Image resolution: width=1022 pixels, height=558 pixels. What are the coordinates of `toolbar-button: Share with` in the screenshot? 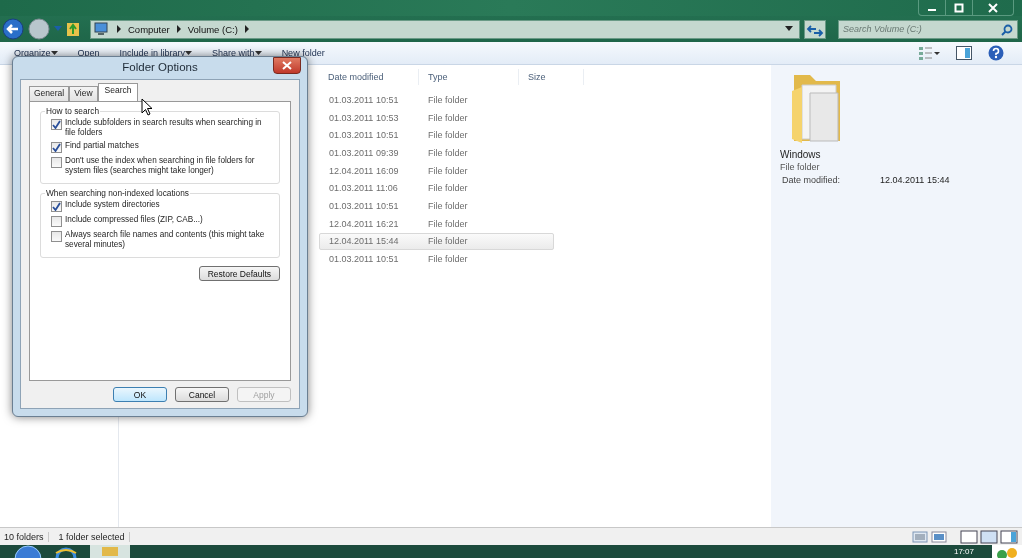 It's located at (237, 53).